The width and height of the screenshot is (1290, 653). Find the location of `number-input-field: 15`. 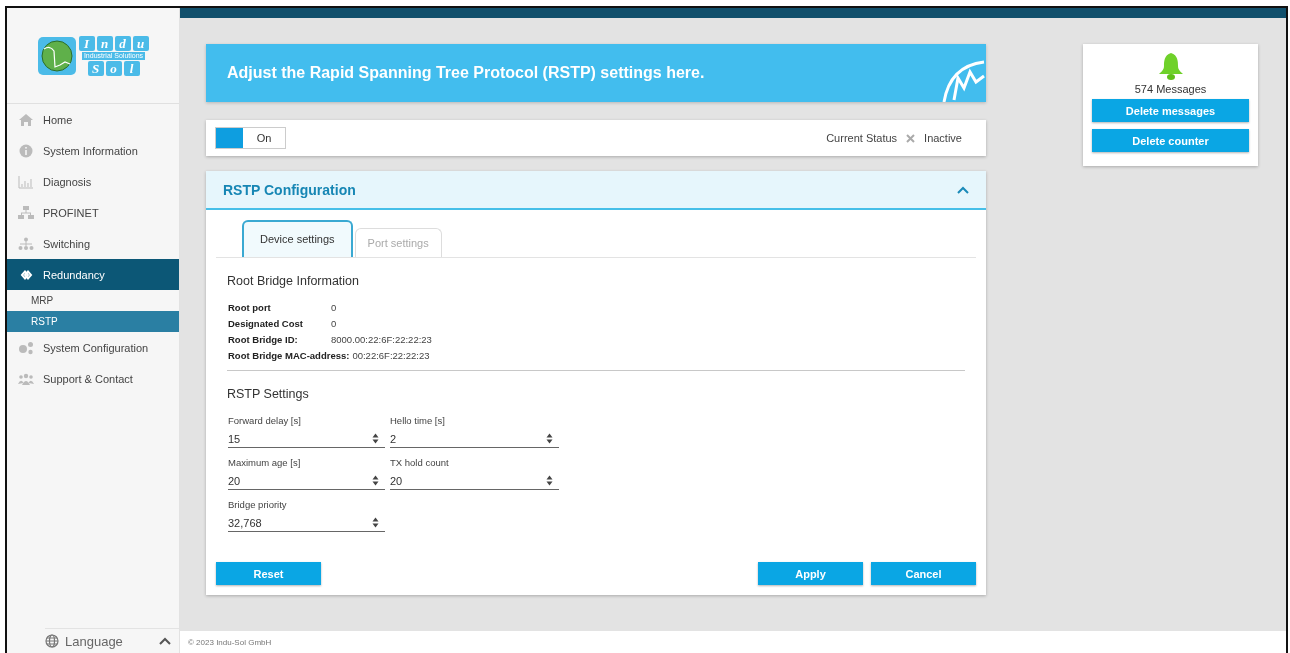

number-input-field: 15 is located at coordinates (306, 439).